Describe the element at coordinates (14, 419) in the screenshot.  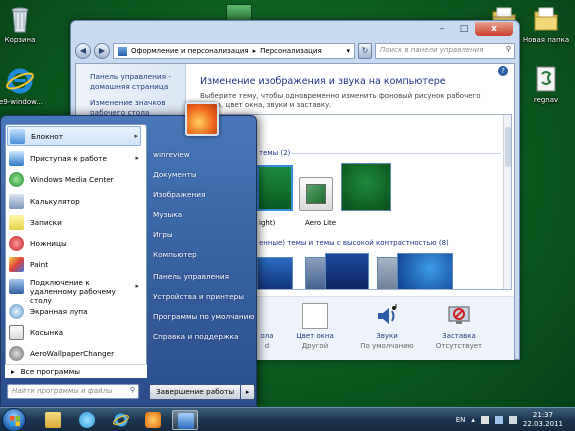
I see `start-button` at that location.